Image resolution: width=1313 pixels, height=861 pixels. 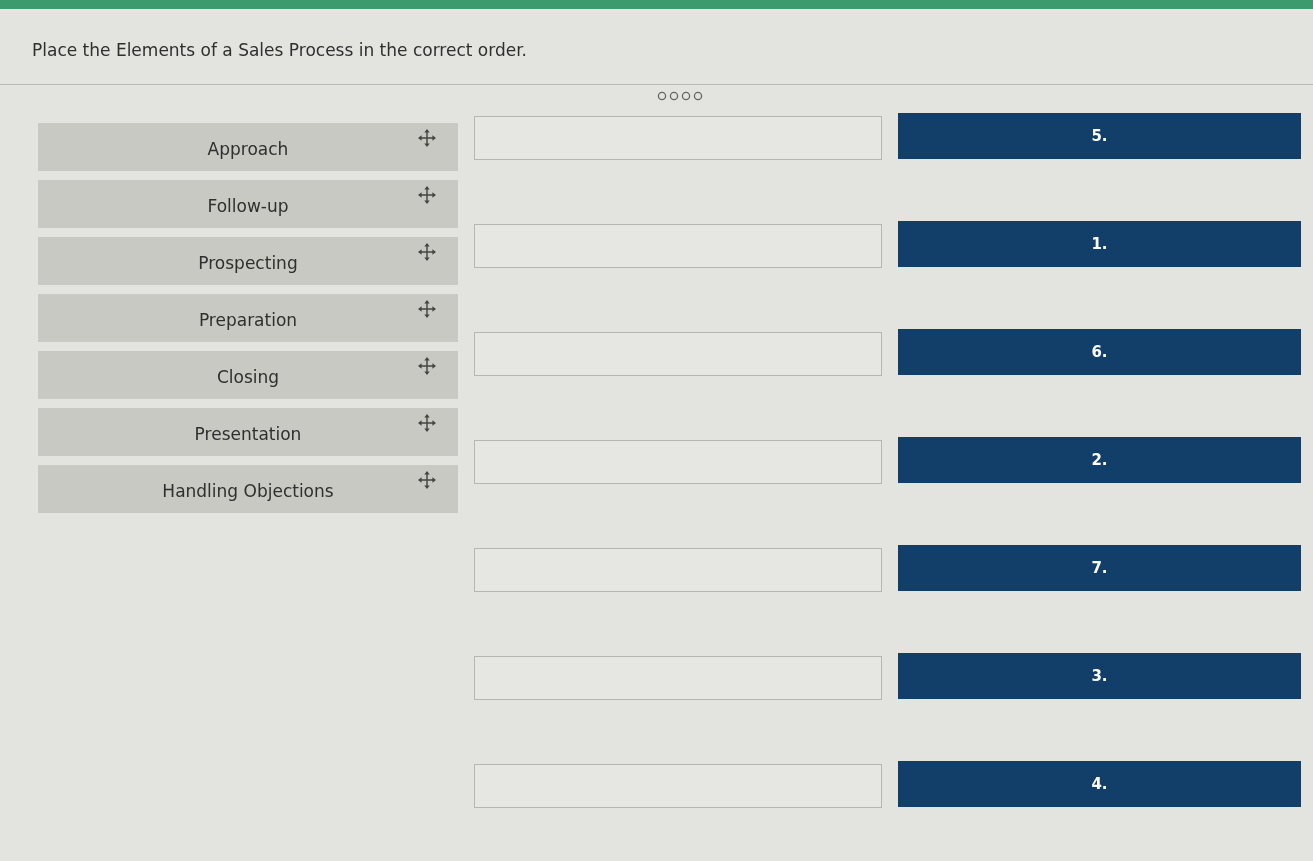 I want to click on order-number-label: 1., so click(x=1099, y=244).